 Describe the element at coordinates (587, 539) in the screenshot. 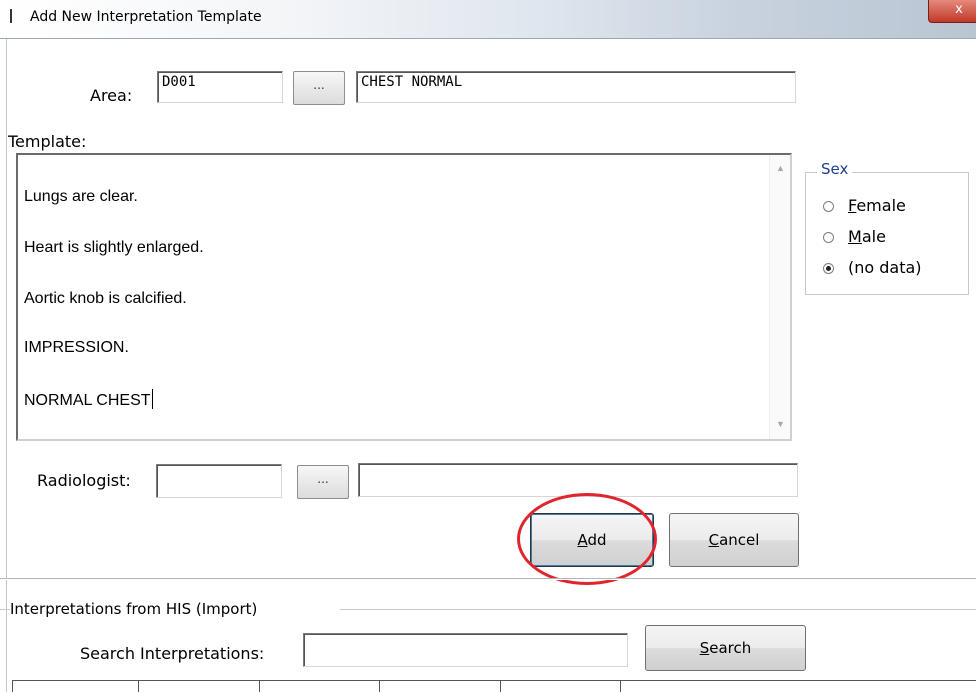

I see `annotation-circle` at that location.